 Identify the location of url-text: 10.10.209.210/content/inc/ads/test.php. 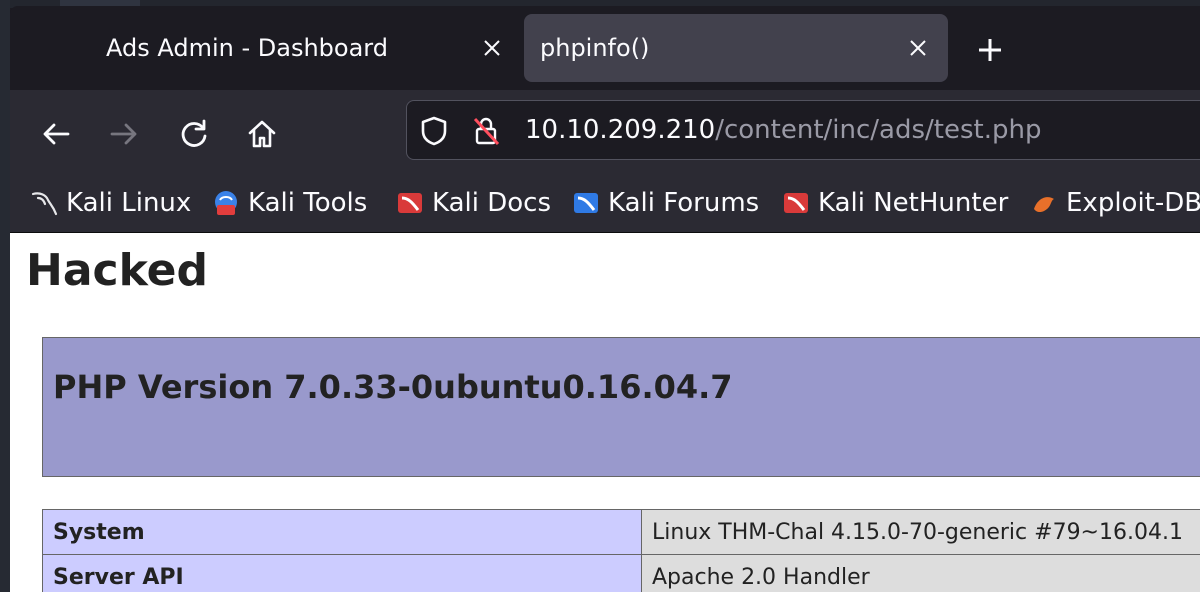
(783, 130).